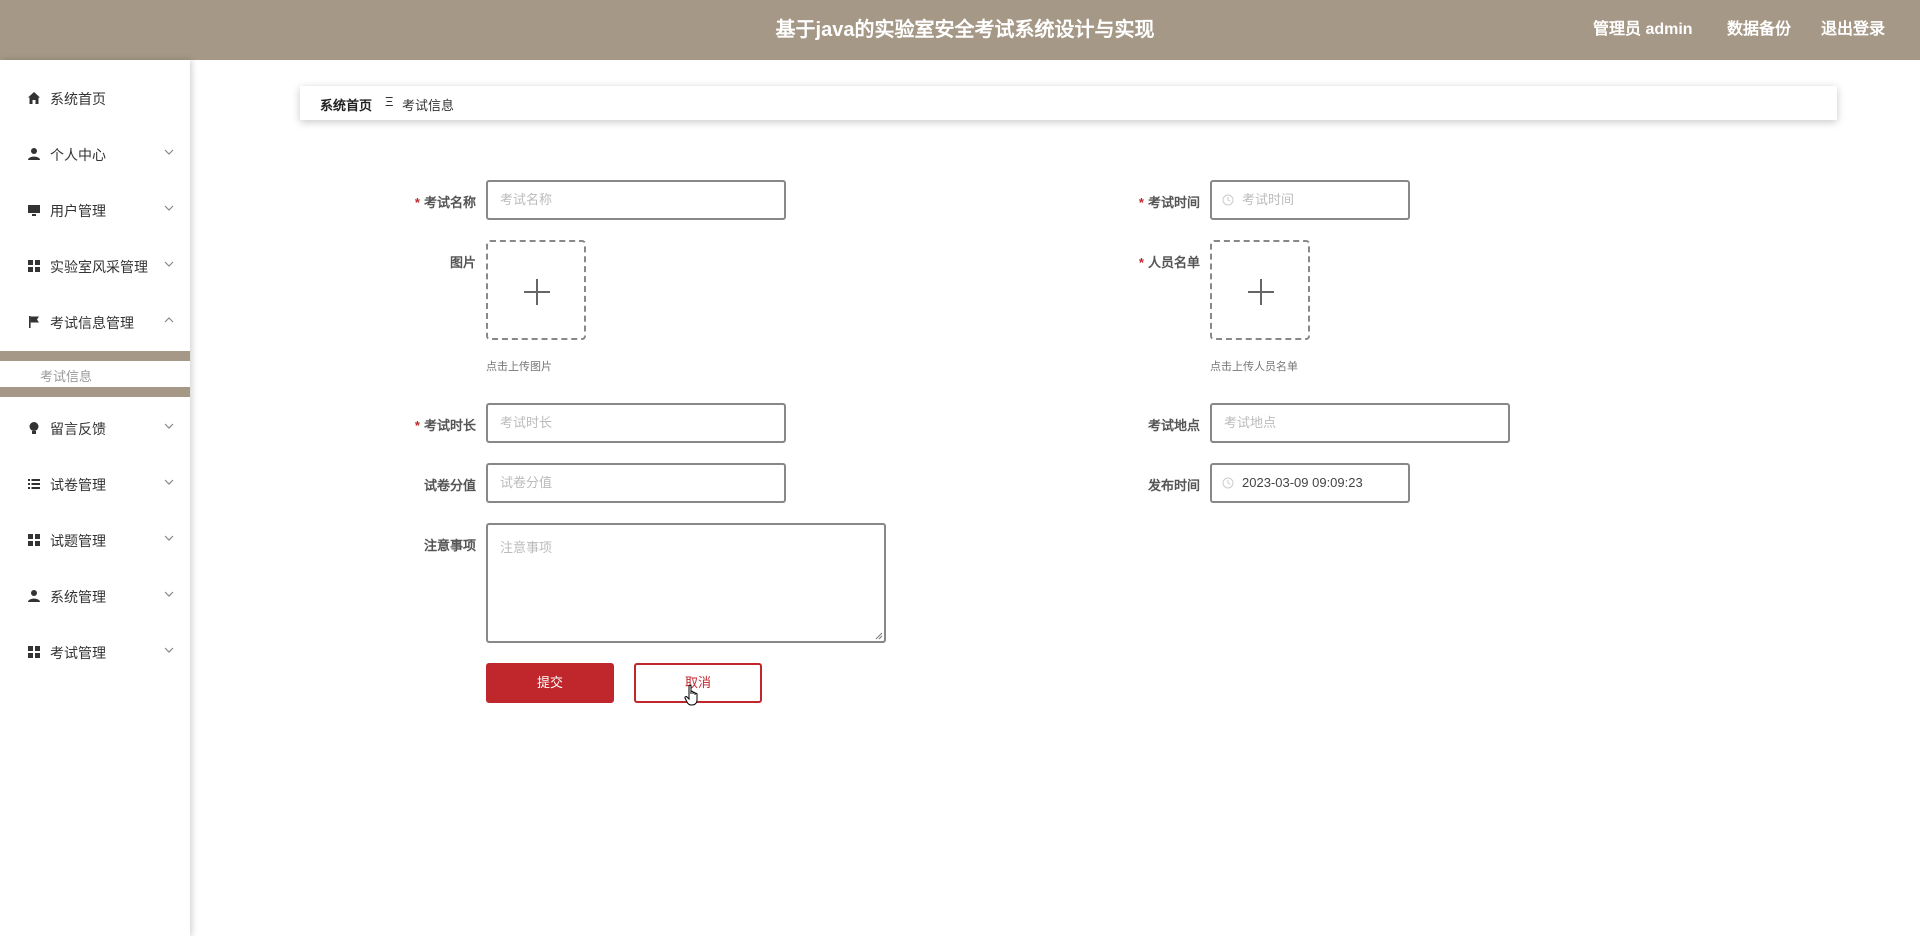 This screenshot has width=1920, height=936. What do you see at coordinates (66, 376) in the screenshot?
I see `sidebar-subitem-label: 考试信息` at bounding box center [66, 376].